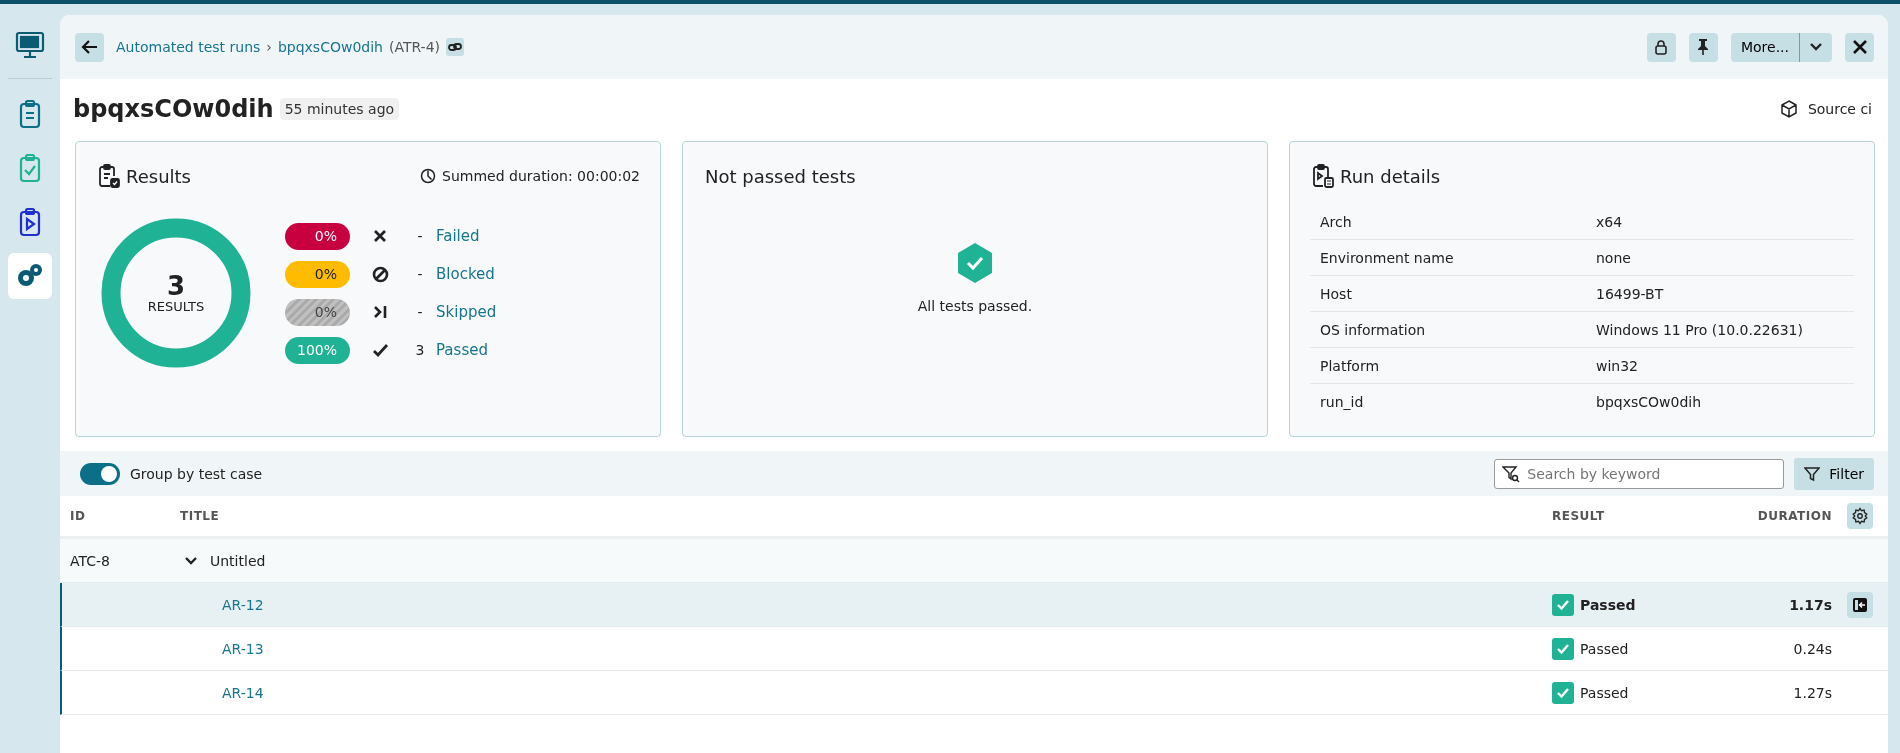 This screenshot has height=753, width=1900. What do you see at coordinates (176, 285) in the screenshot?
I see `result-total: 3` at bounding box center [176, 285].